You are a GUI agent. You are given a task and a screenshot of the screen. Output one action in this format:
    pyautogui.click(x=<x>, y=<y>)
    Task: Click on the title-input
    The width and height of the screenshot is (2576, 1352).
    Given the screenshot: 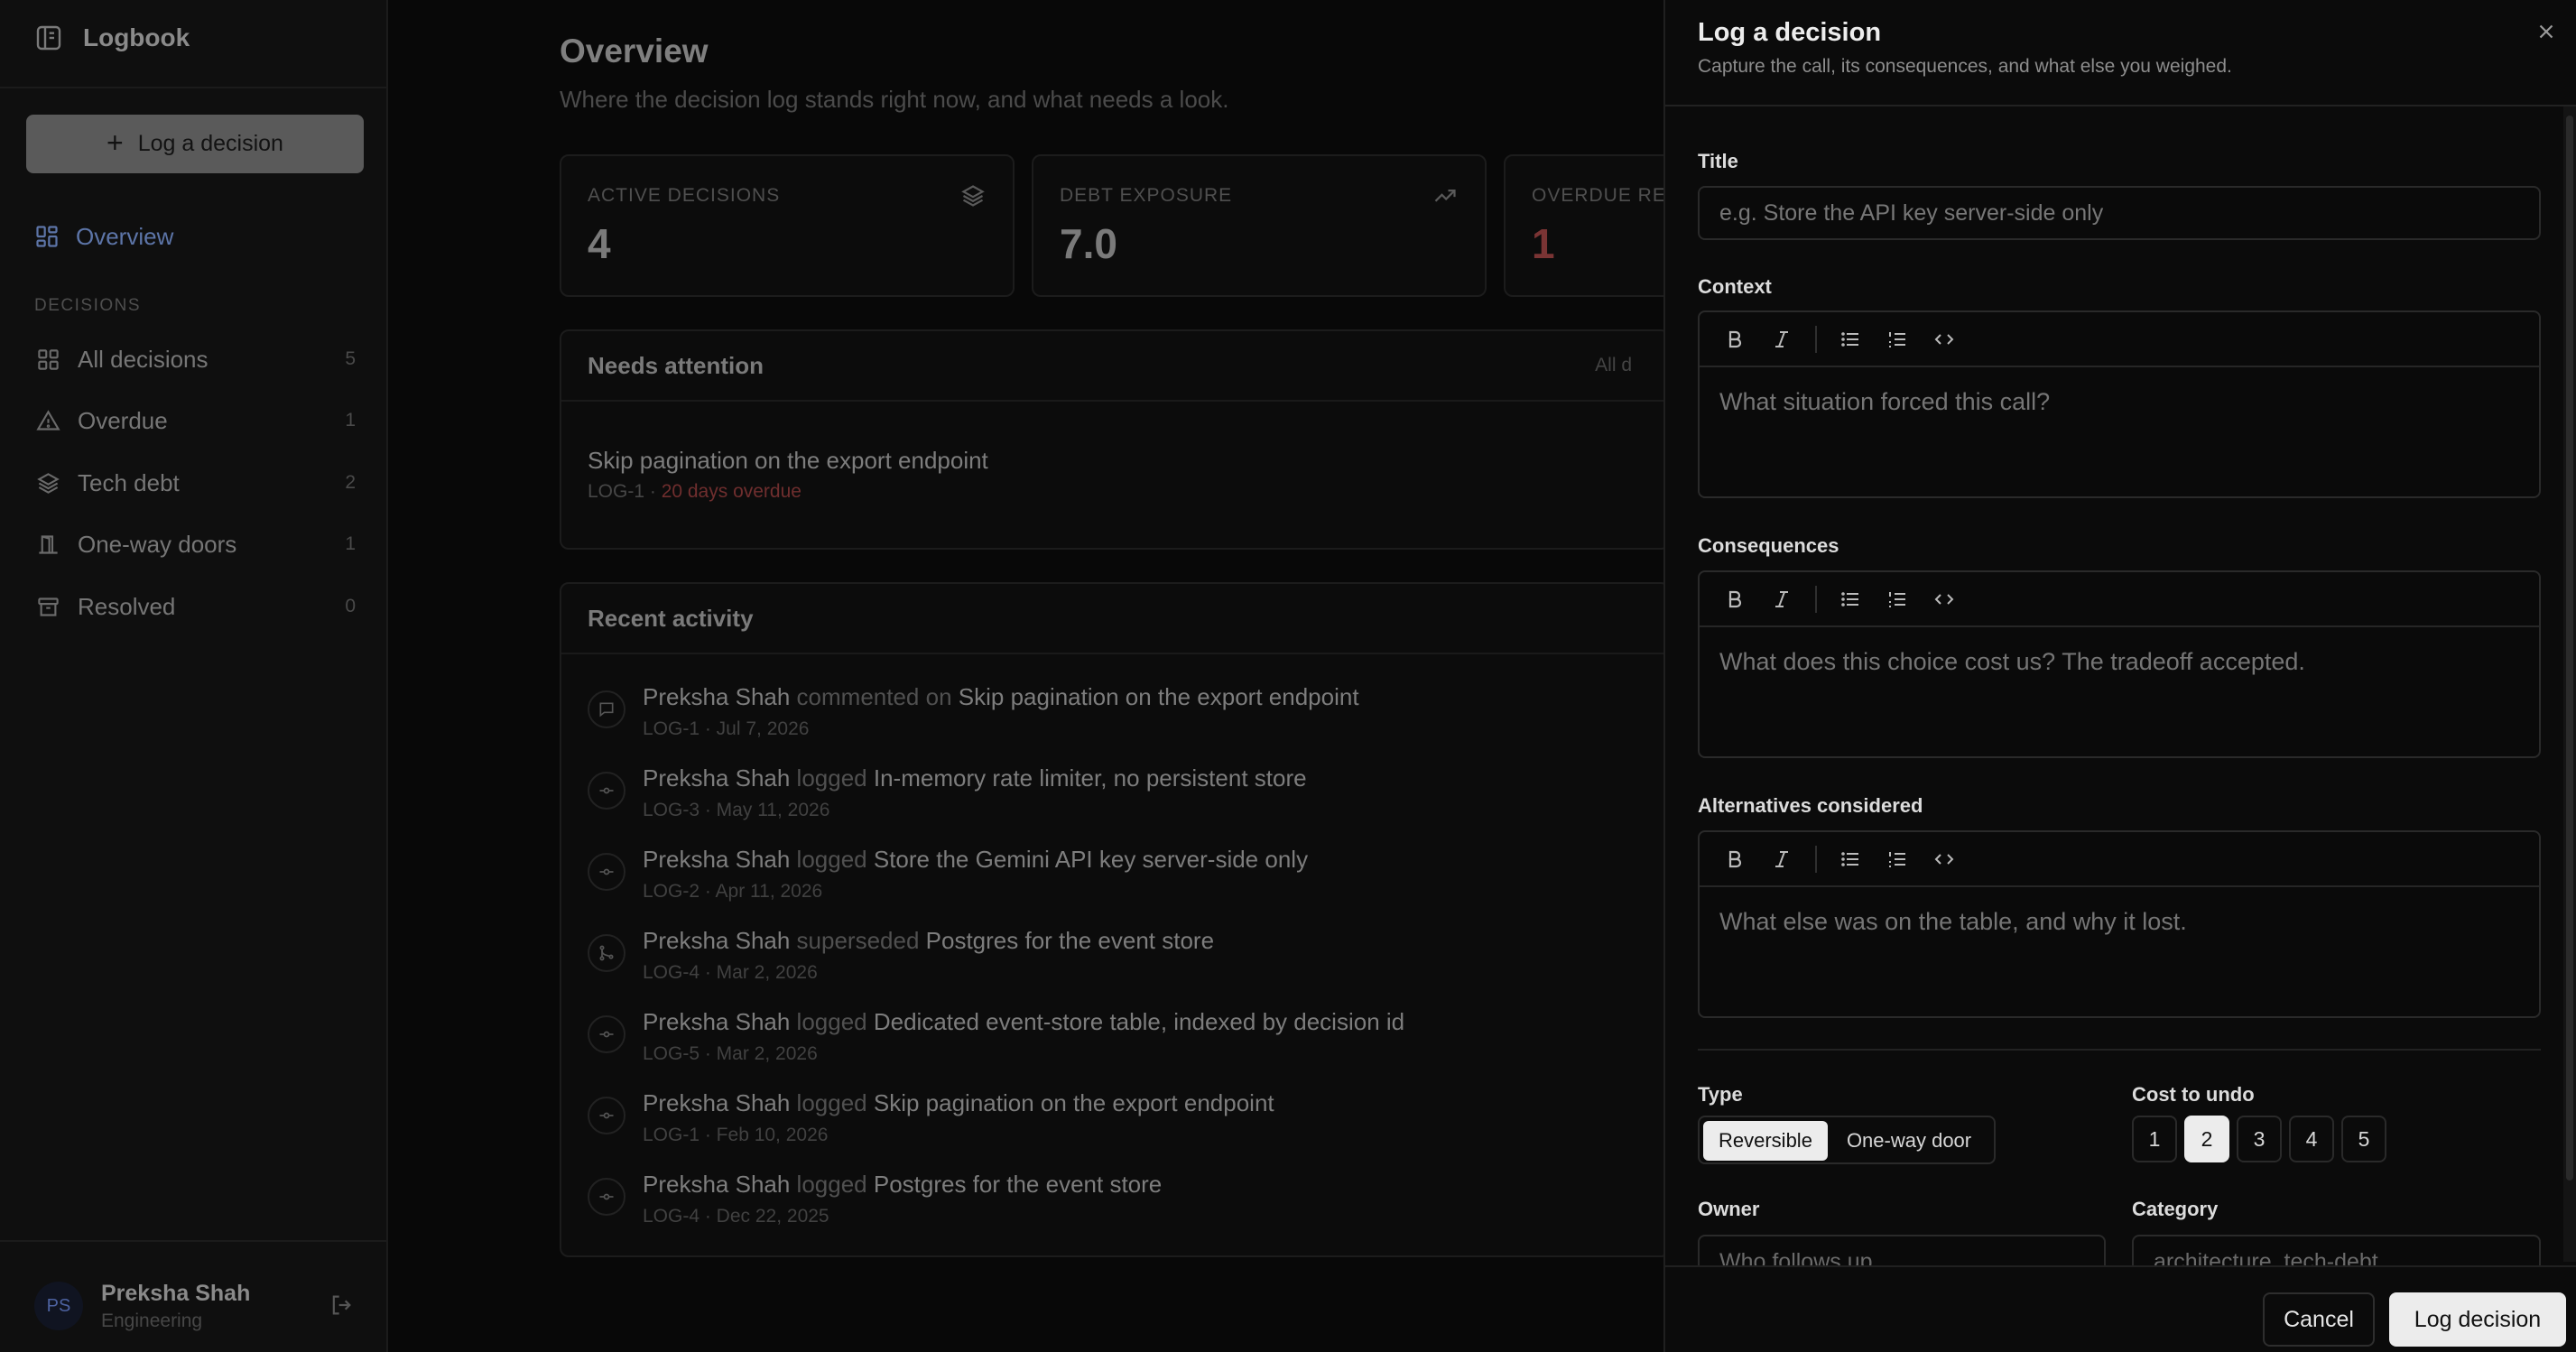 What is the action you would take?
    pyautogui.click(x=2119, y=213)
    